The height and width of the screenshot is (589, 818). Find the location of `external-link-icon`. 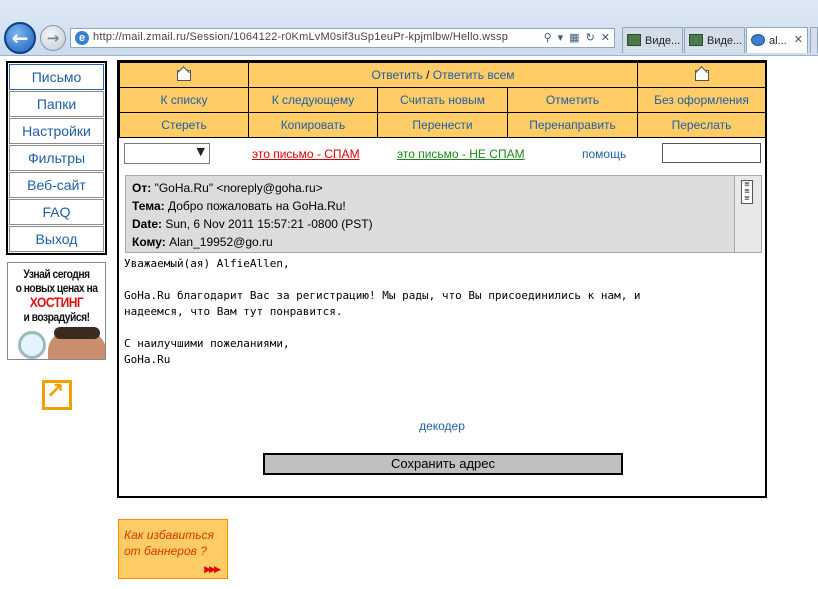

external-link-icon is located at coordinates (57, 394).